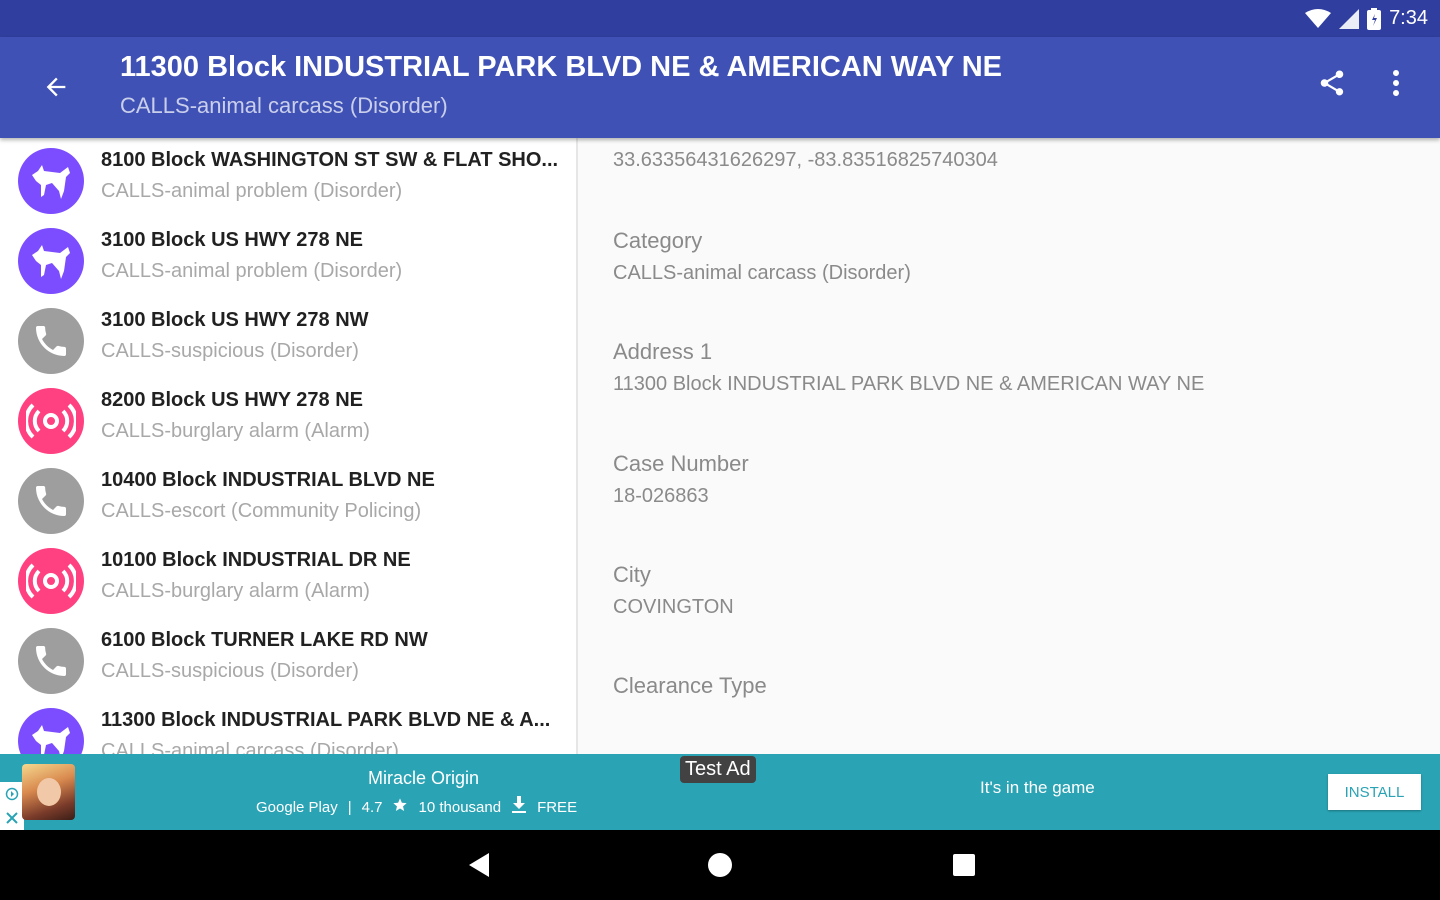 Image resolution: width=1440 pixels, height=900 pixels. I want to click on list-item-title: 3100 Block US HWY 278 NE, so click(232, 240).